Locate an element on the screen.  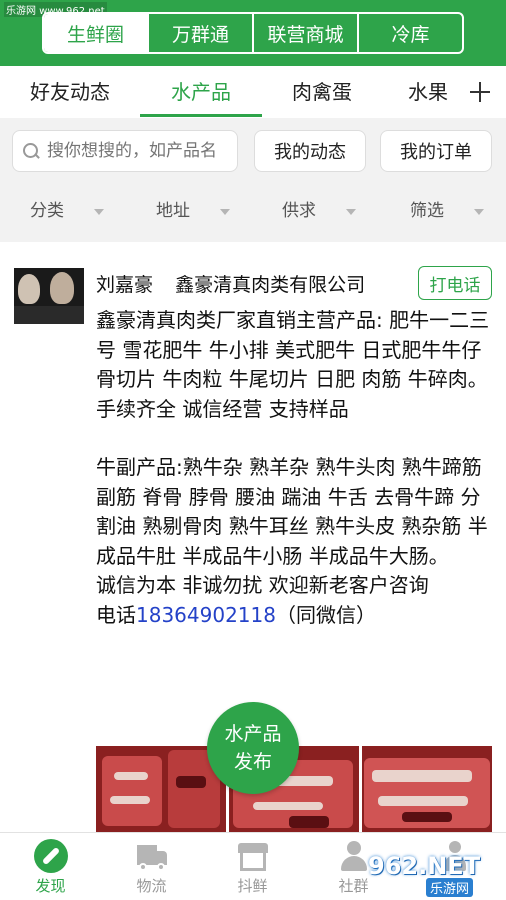
compass-icon is located at coordinates (51, 856).